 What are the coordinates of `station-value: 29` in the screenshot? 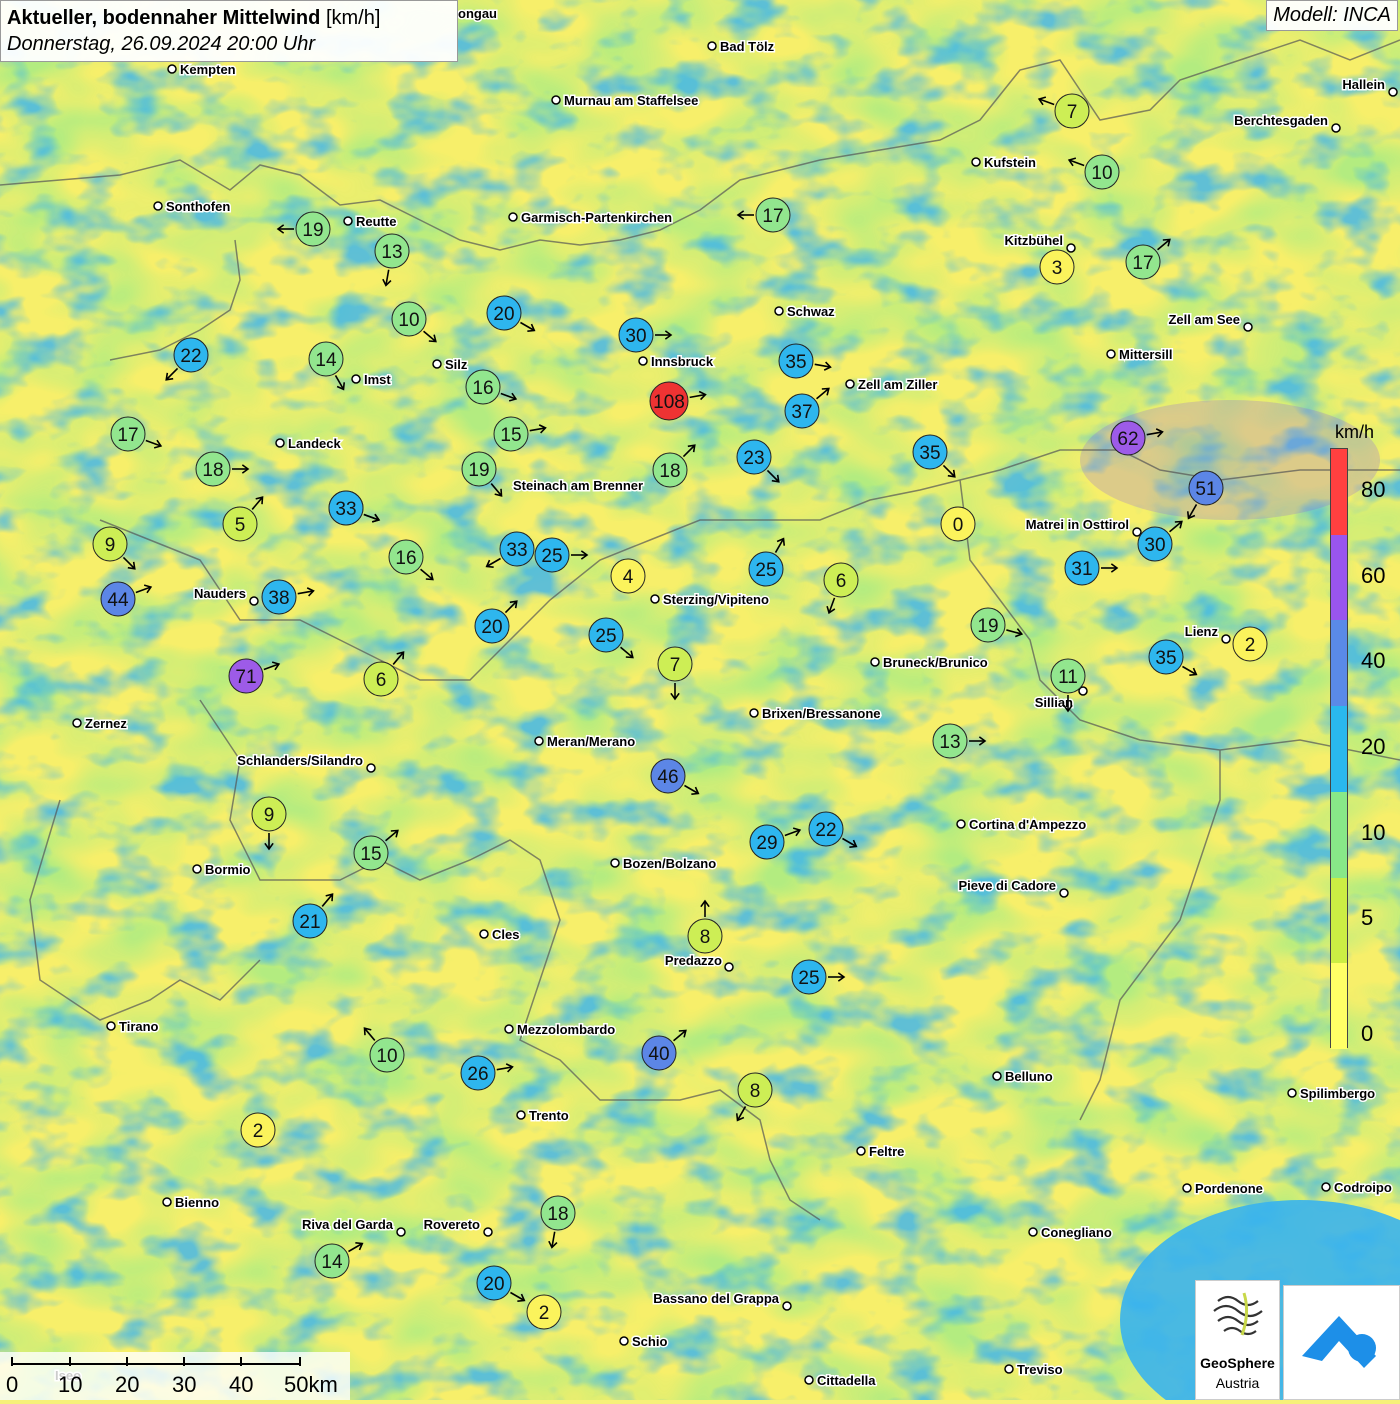 It's located at (766, 843).